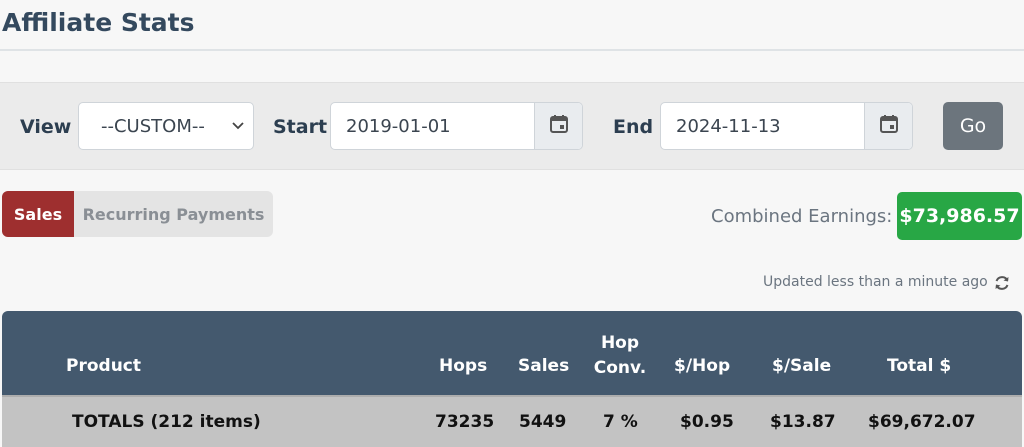 The height and width of the screenshot is (447, 1024). Describe the element at coordinates (98, 22) in the screenshot. I see `page-title: Affiliate Stats` at that location.